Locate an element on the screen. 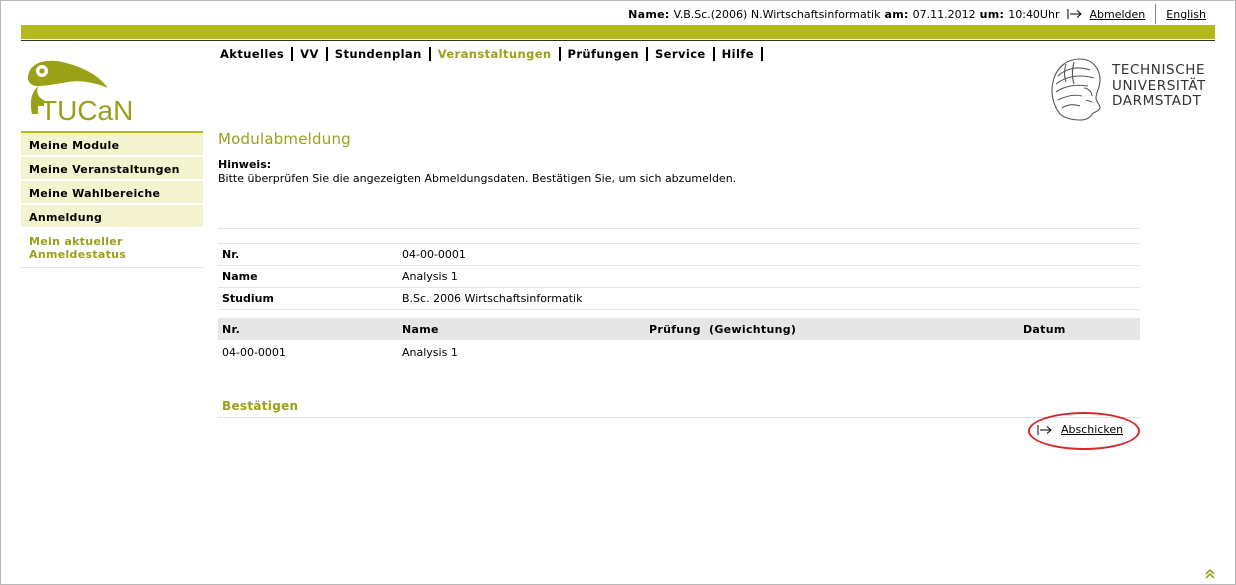 The width and height of the screenshot is (1236, 585). table-cell-name: Analysis 1 is located at coordinates (430, 352).